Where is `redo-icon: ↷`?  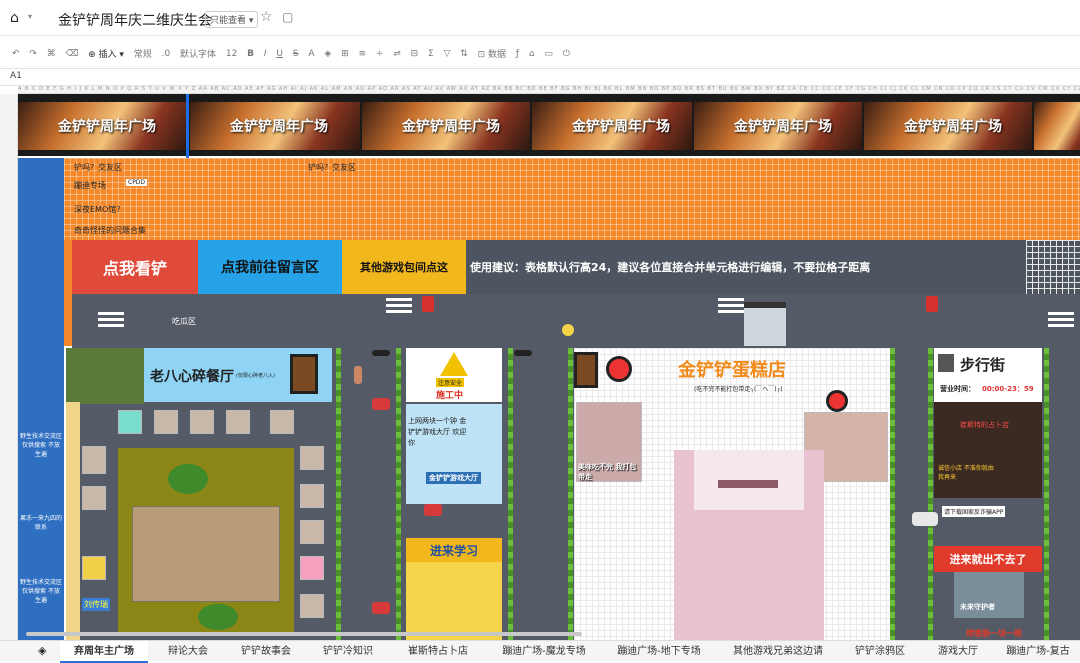
redo-icon: ↷ is located at coordinates (33, 54).